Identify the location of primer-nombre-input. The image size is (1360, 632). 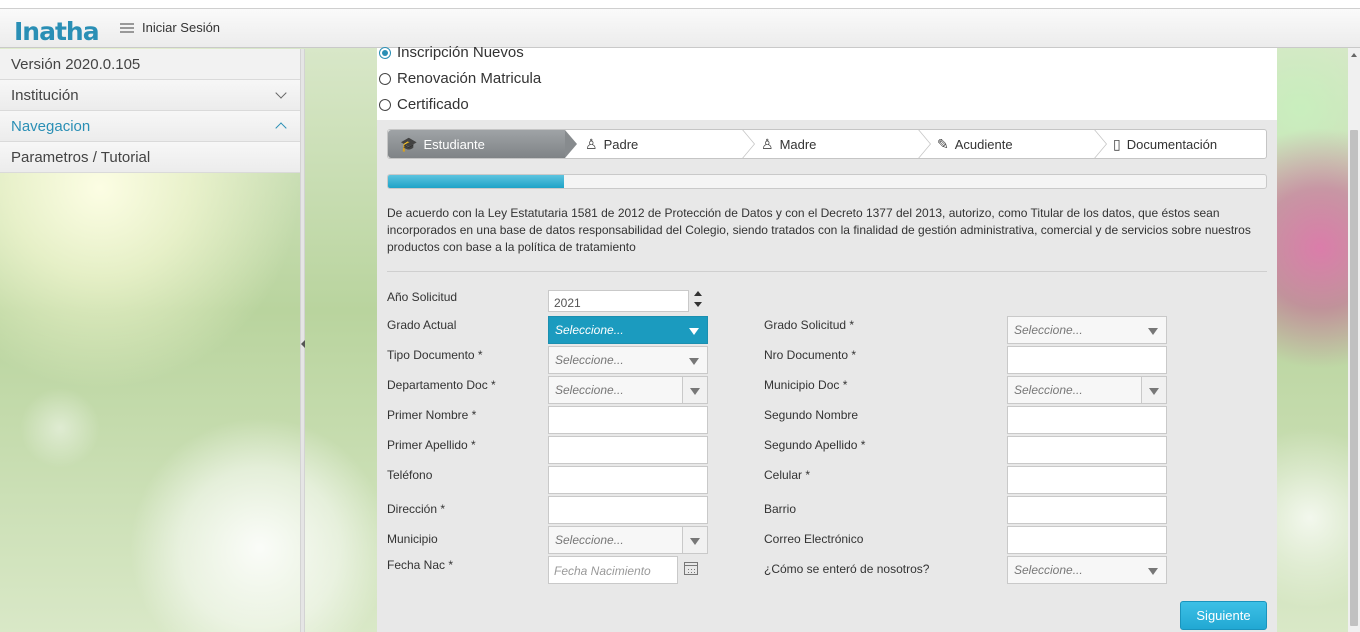
(628, 420).